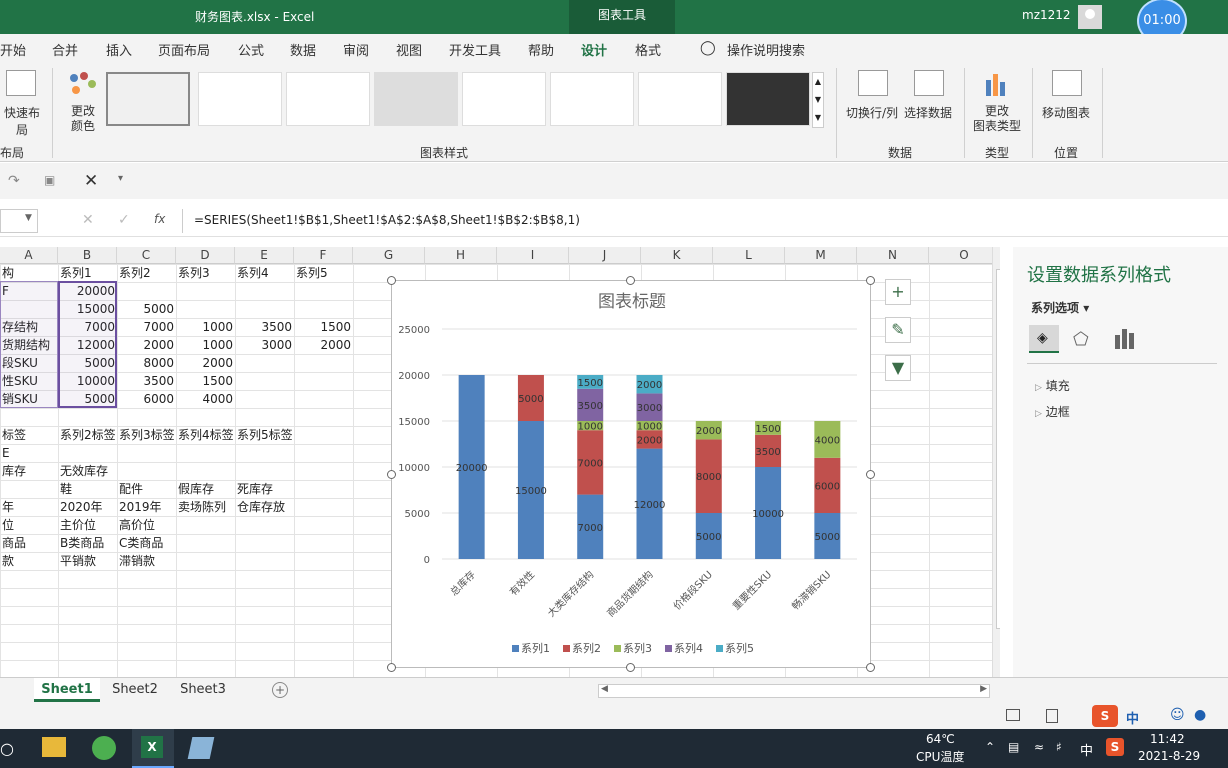  What do you see at coordinates (146, 543) in the screenshot?
I see `cell-C16: C类商品` at bounding box center [146, 543].